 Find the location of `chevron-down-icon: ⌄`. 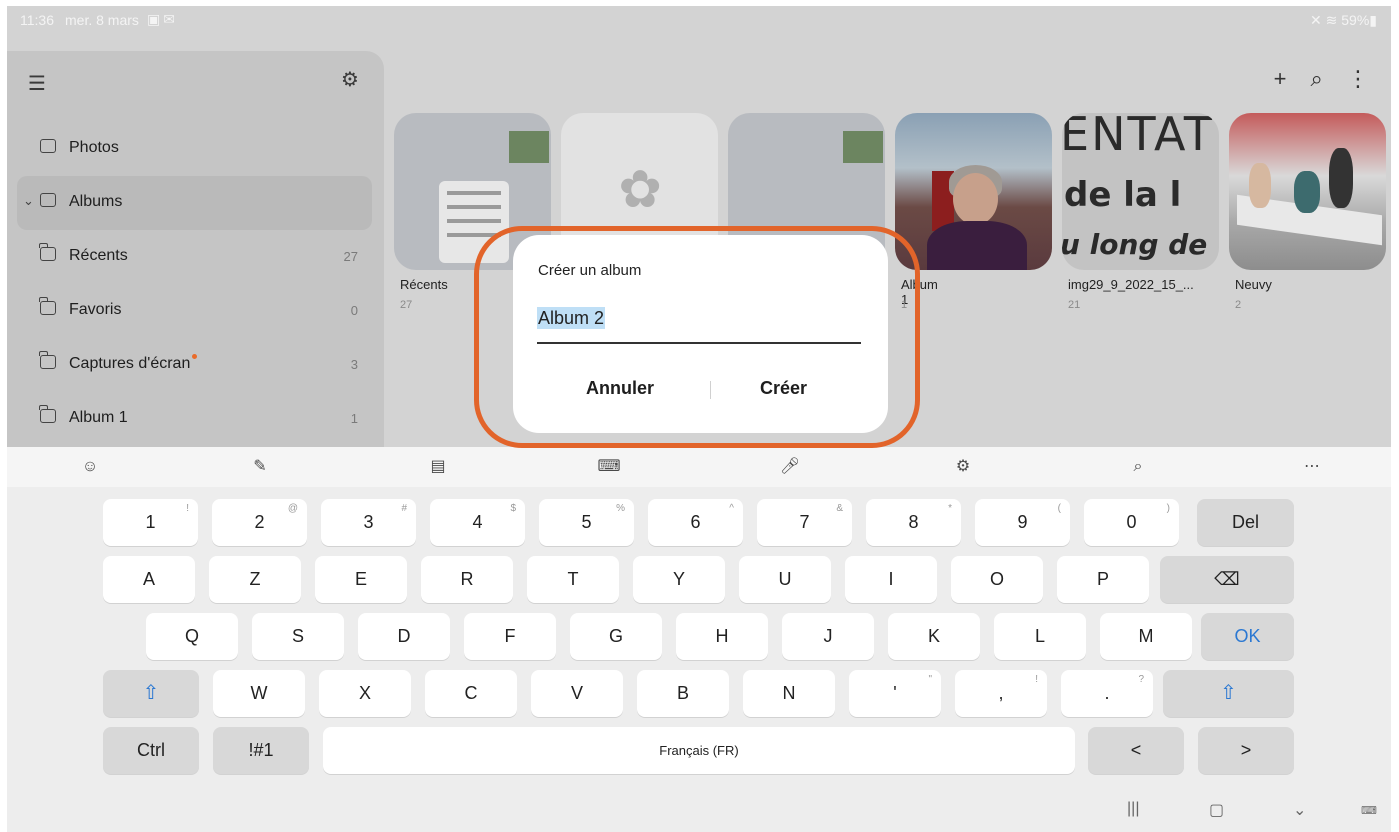

chevron-down-icon: ⌄ is located at coordinates (28, 201).